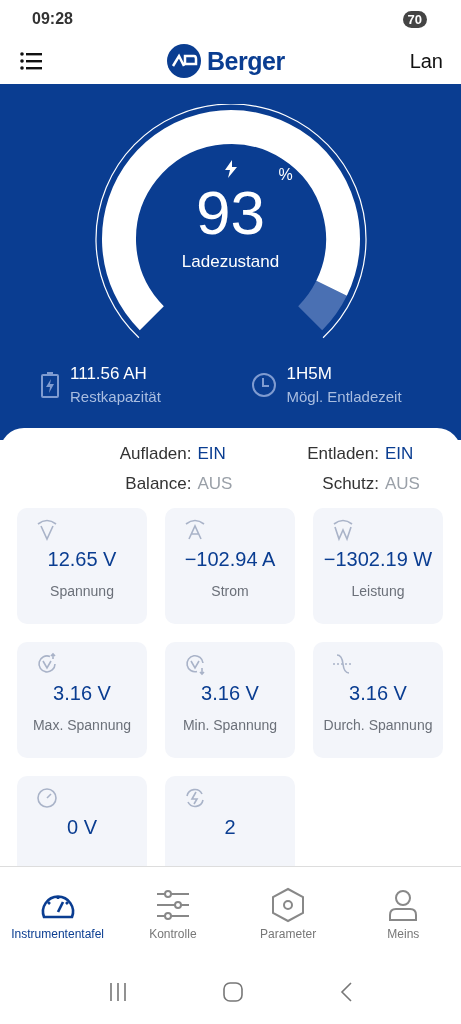 Image resolution: width=461 pixels, height=1024 pixels. Describe the element at coordinates (82, 591) in the screenshot. I see `metric-label: Spannung` at that location.